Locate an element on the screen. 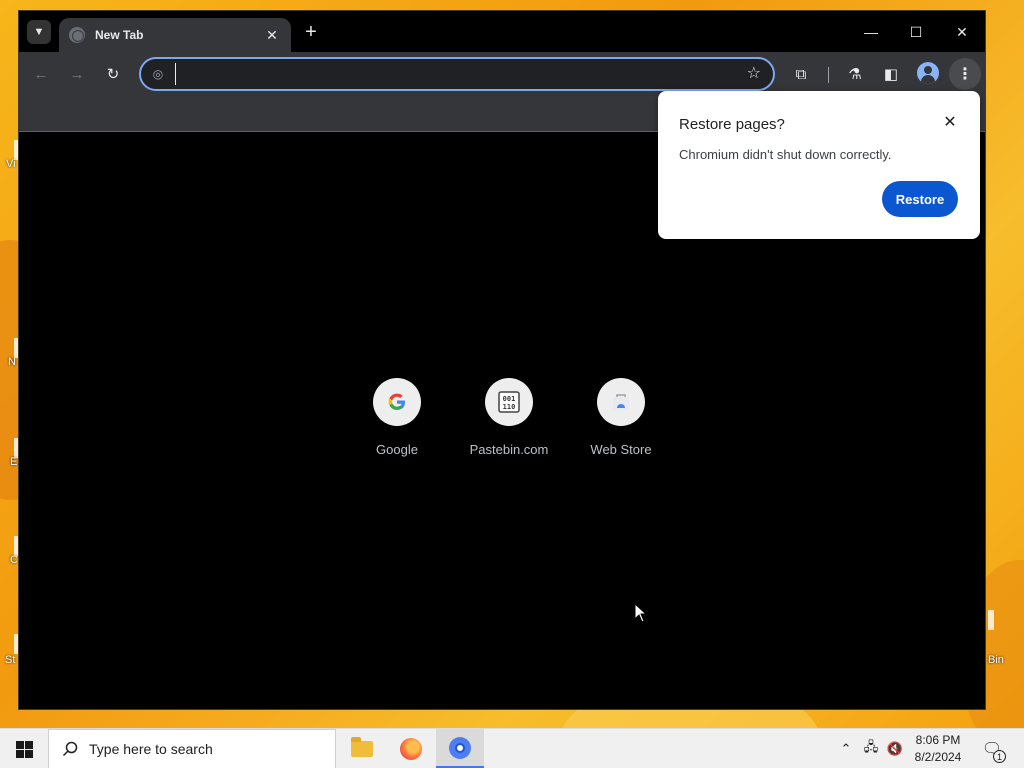  address-bar: ◎ ☆ is located at coordinates (457, 74).